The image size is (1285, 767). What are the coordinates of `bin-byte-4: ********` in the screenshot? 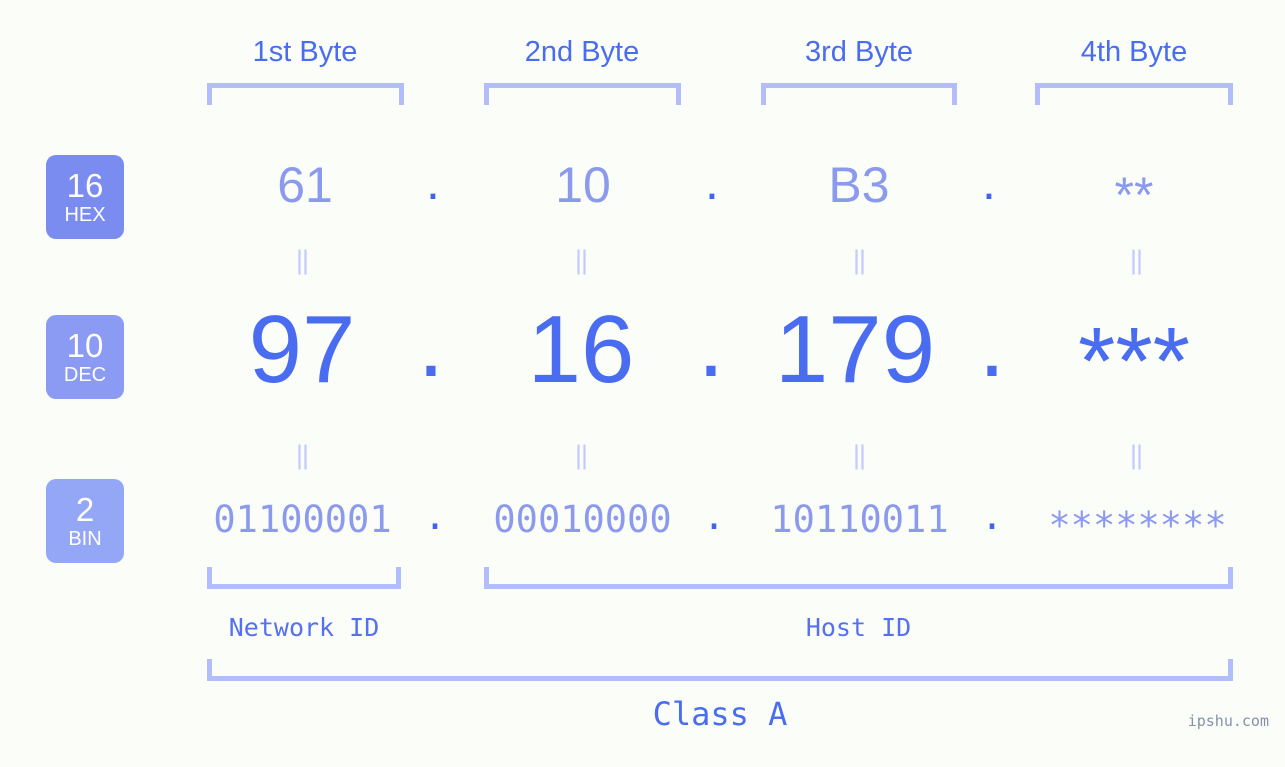 It's located at (1137, 525).